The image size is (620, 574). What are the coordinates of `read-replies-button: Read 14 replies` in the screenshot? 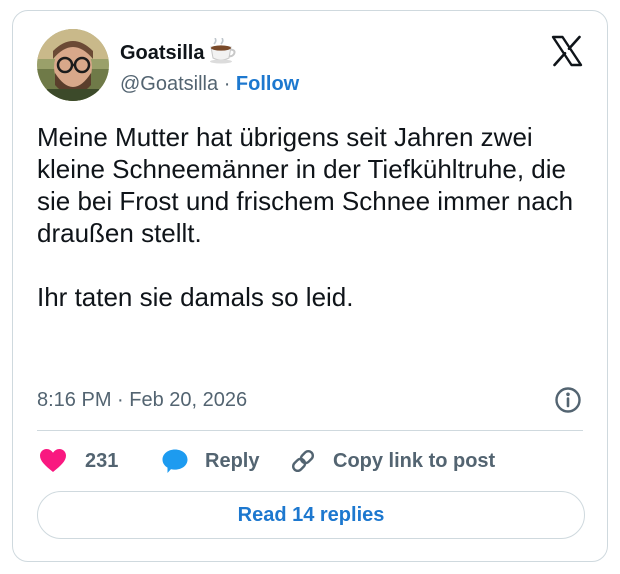 It's located at (311, 515).